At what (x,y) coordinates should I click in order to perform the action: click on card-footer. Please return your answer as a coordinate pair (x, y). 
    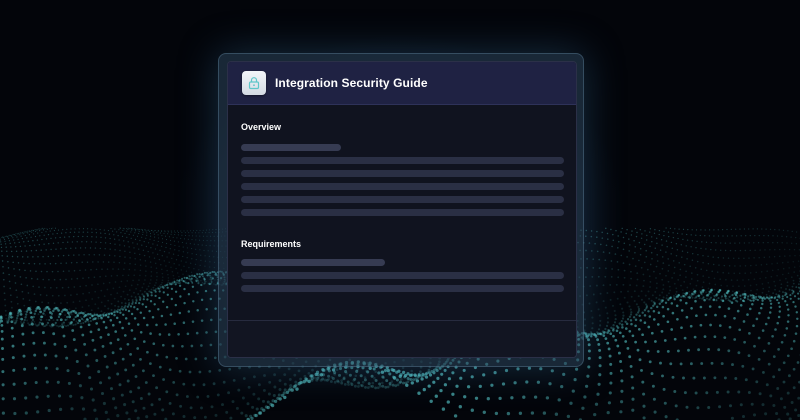
    Looking at the image, I should click on (402, 338).